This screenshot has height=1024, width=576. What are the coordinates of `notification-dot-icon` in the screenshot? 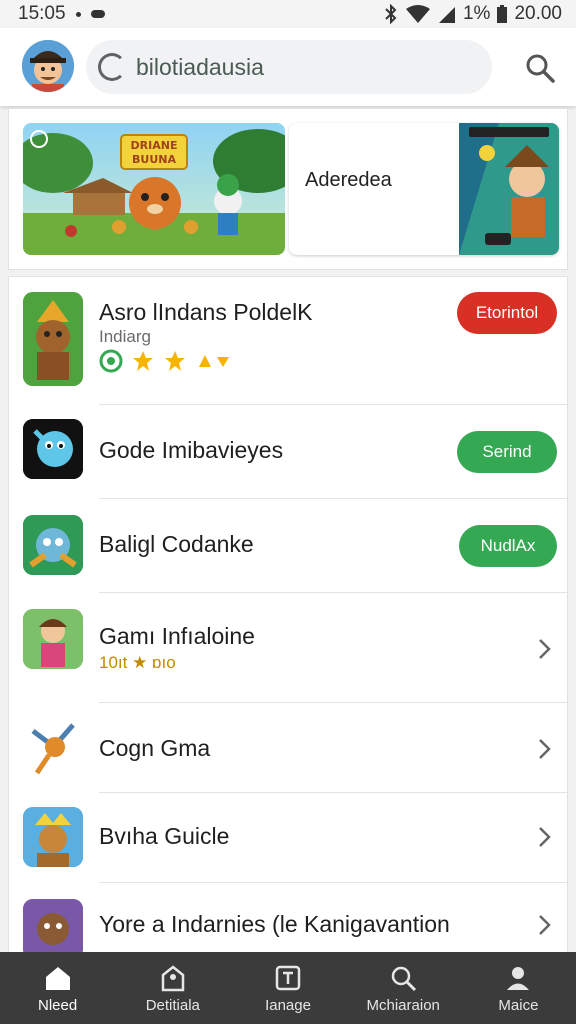 It's located at (78, 14).